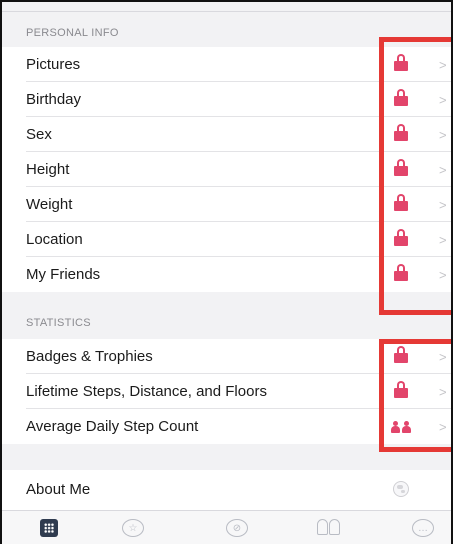  What do you see at coordinates (226, 99) in the screenshot?
I see `row-birthday: Birthday >` at bounding box center [226, 99].